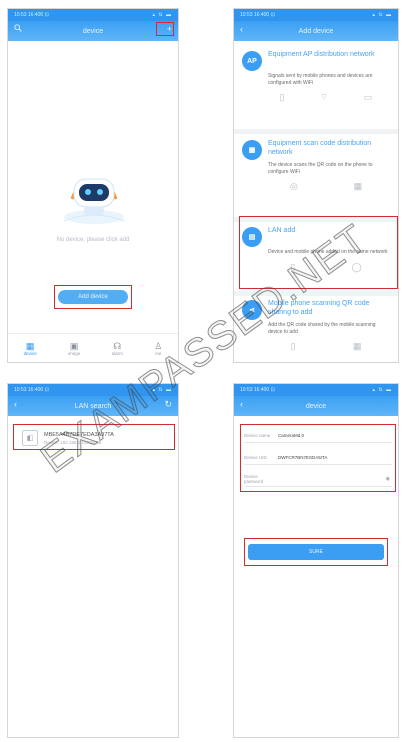 This screenshot has width=402, height=742. I want to click on top-bar: ‹ LAN search ↻, so click(93, 406).